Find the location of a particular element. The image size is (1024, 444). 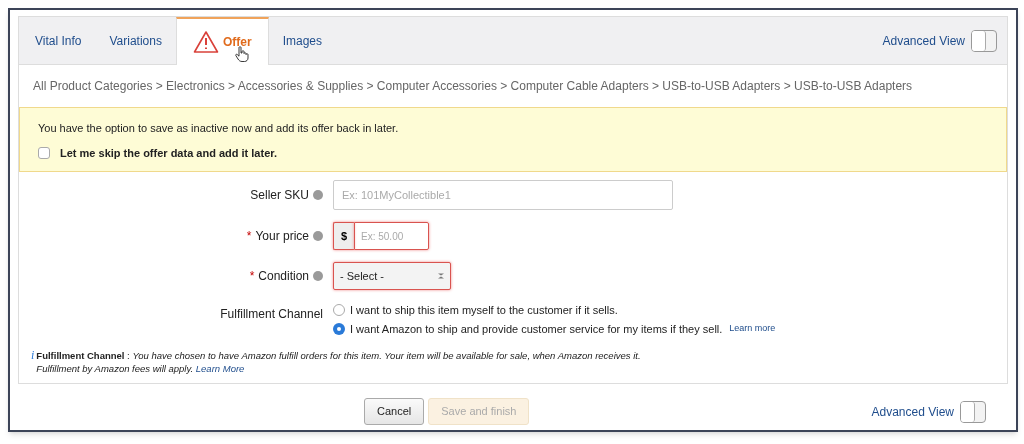

learn-more-link: Learn More is located at coordinates (220, 368).